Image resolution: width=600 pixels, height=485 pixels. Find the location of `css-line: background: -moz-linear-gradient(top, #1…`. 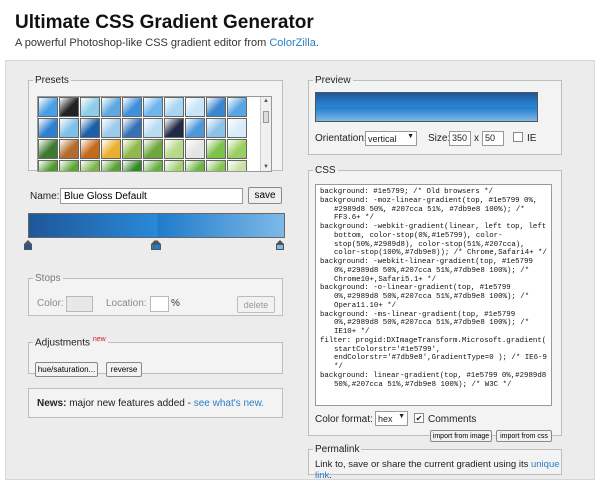

css-line: background: -moz-linear-gradient(top, #1… is located at coordinates (429, 209).